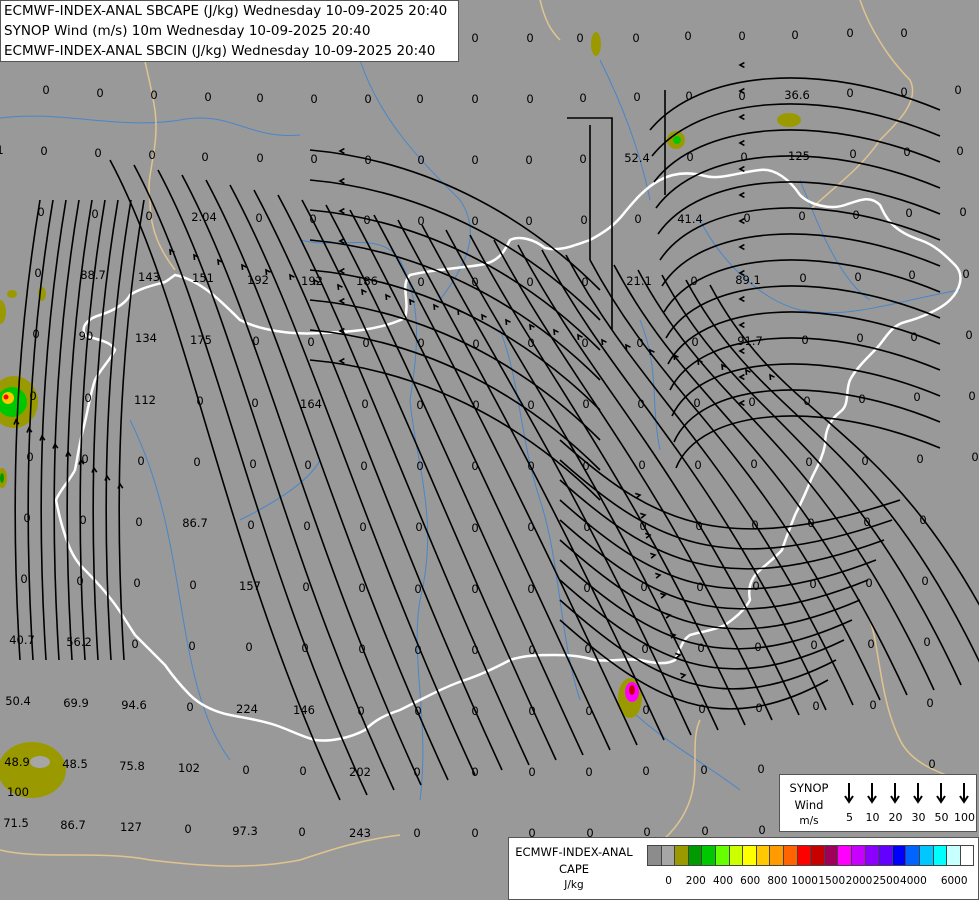  I want to click on cape-legend-tick: 2500, so click(886, 881).